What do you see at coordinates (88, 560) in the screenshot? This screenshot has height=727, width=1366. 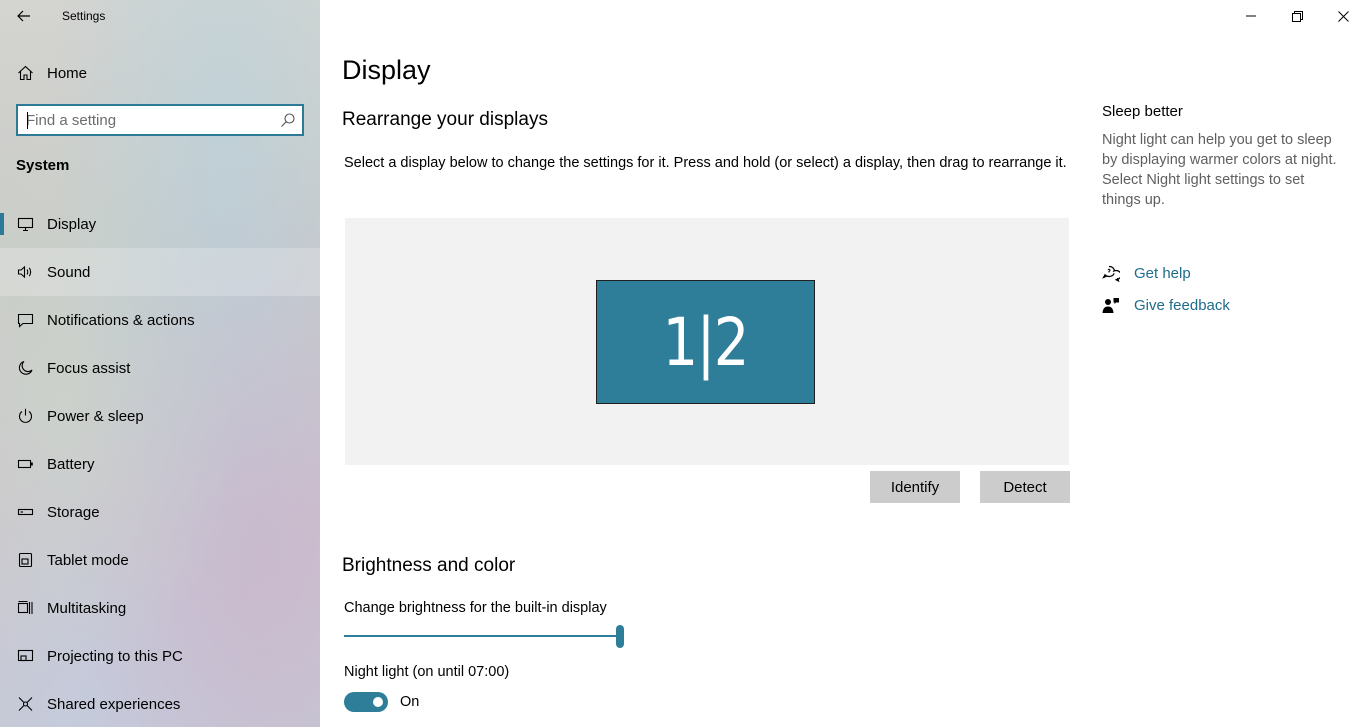 I see `sidebar-item-label: Tablet mode` at bounding box center [88, 560].